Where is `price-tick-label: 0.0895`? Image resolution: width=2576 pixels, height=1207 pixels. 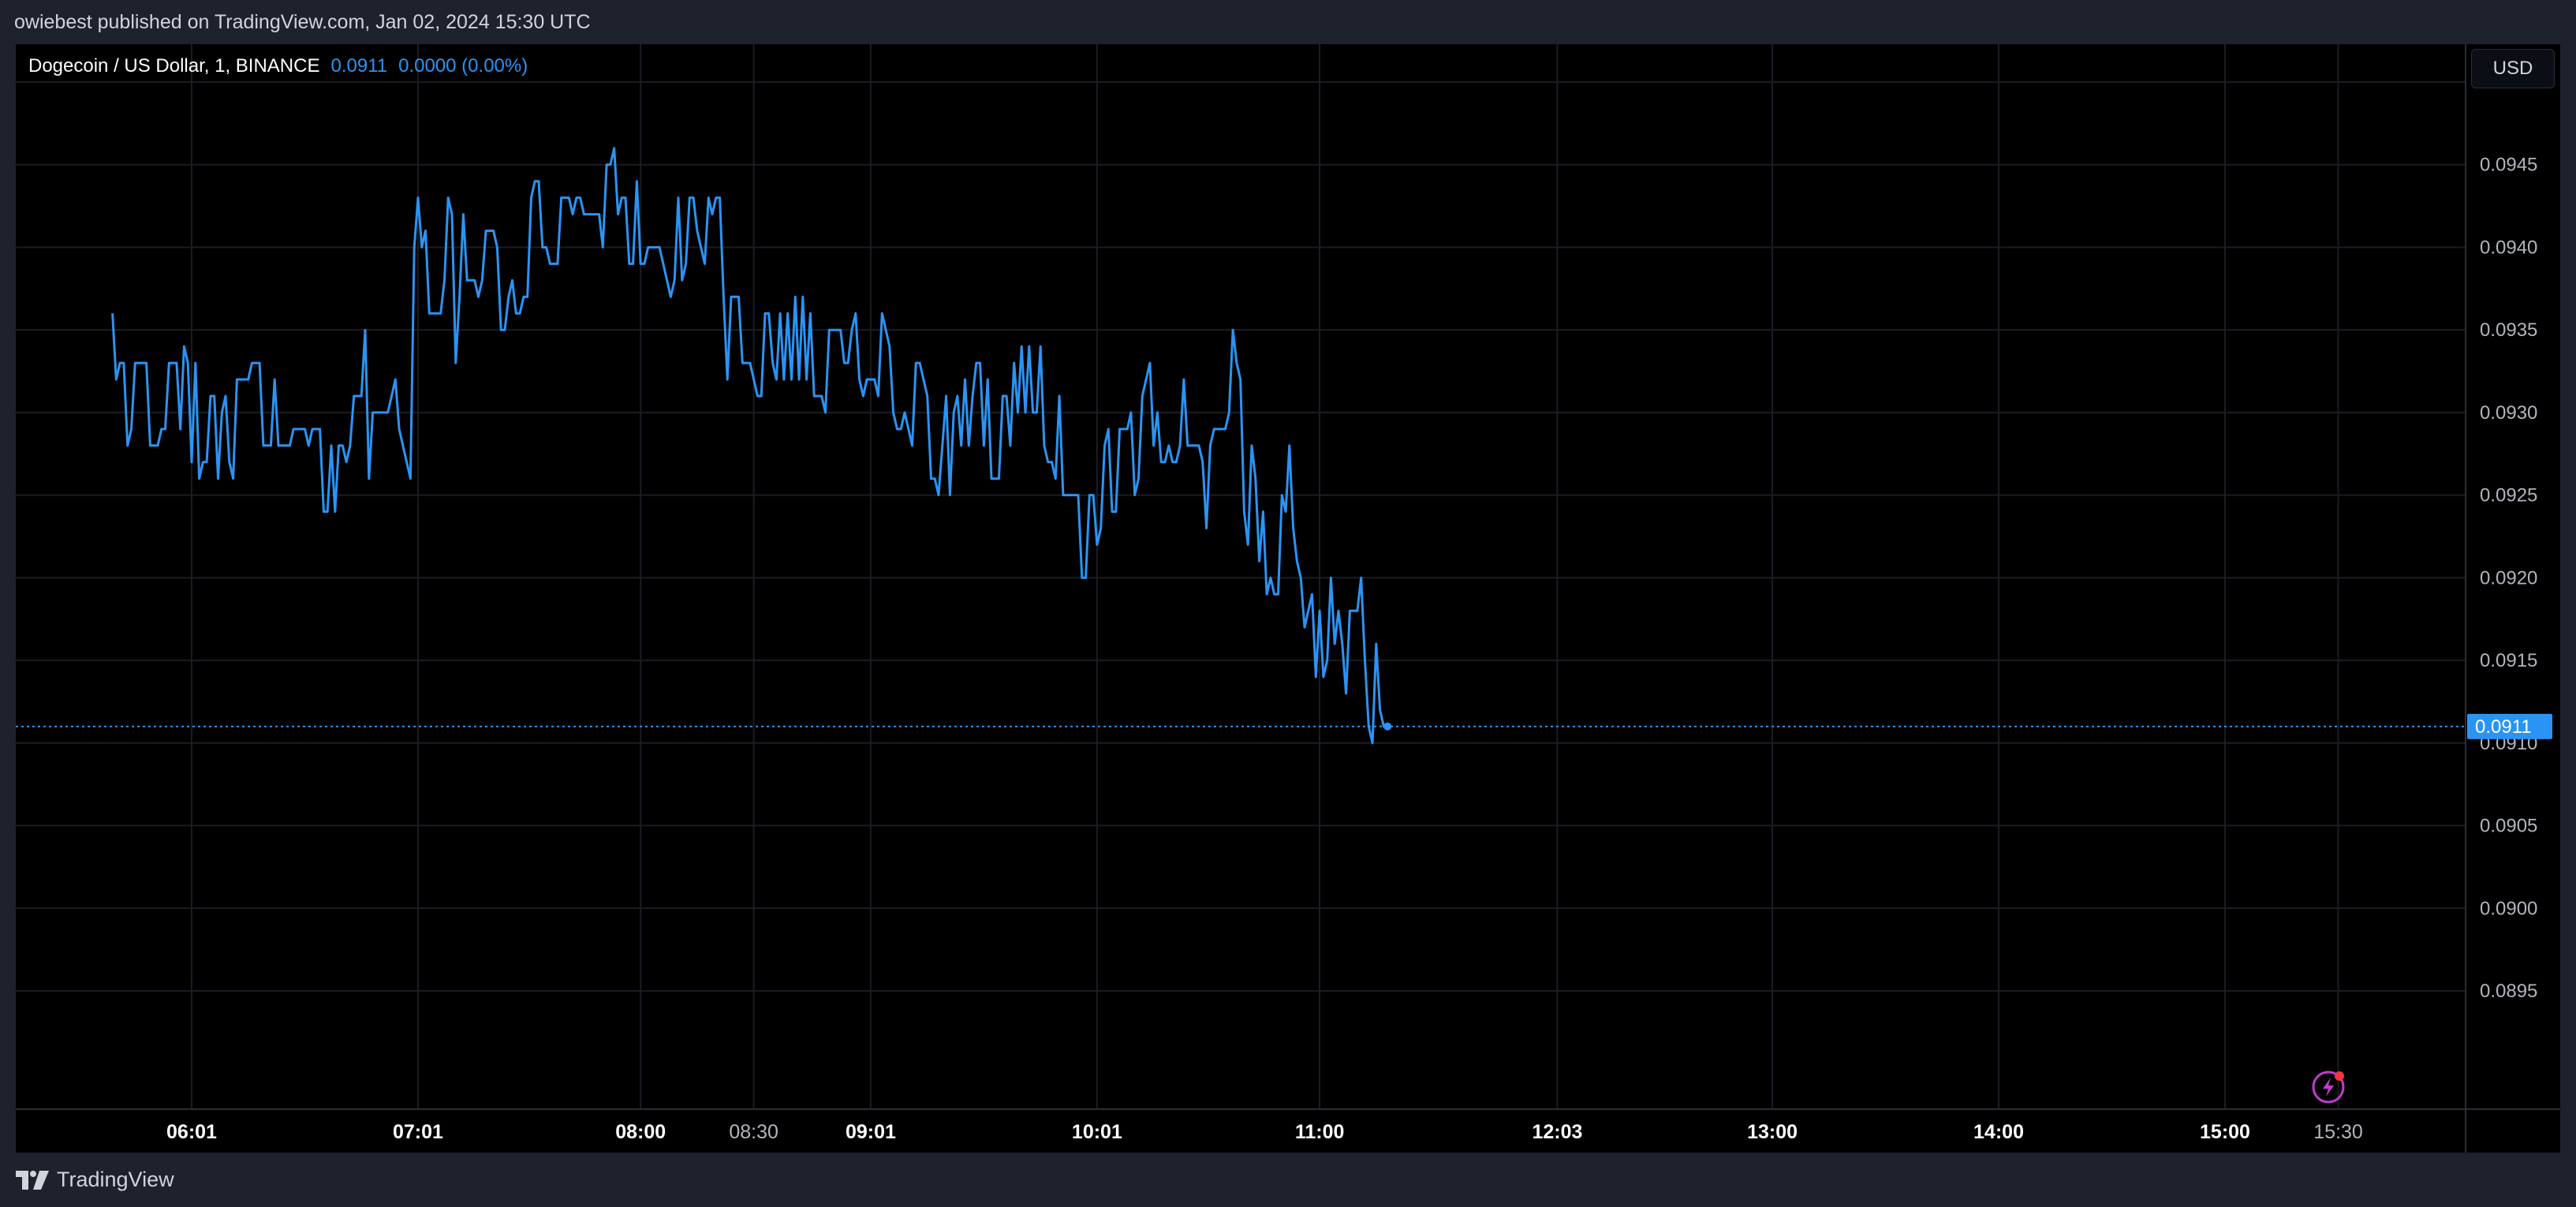 price-tick-label: 0.0895 is located at coordinates (2508, 992).